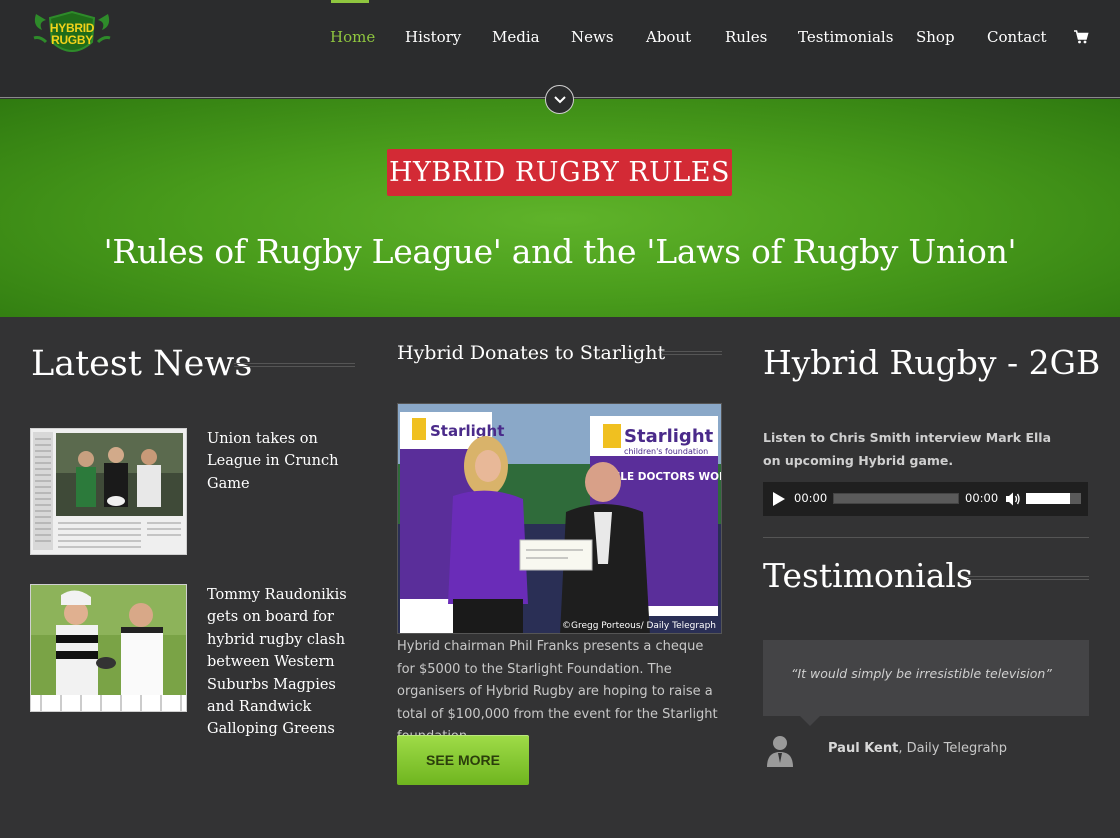  I want to click on players-photo-image, so click(108, 648).